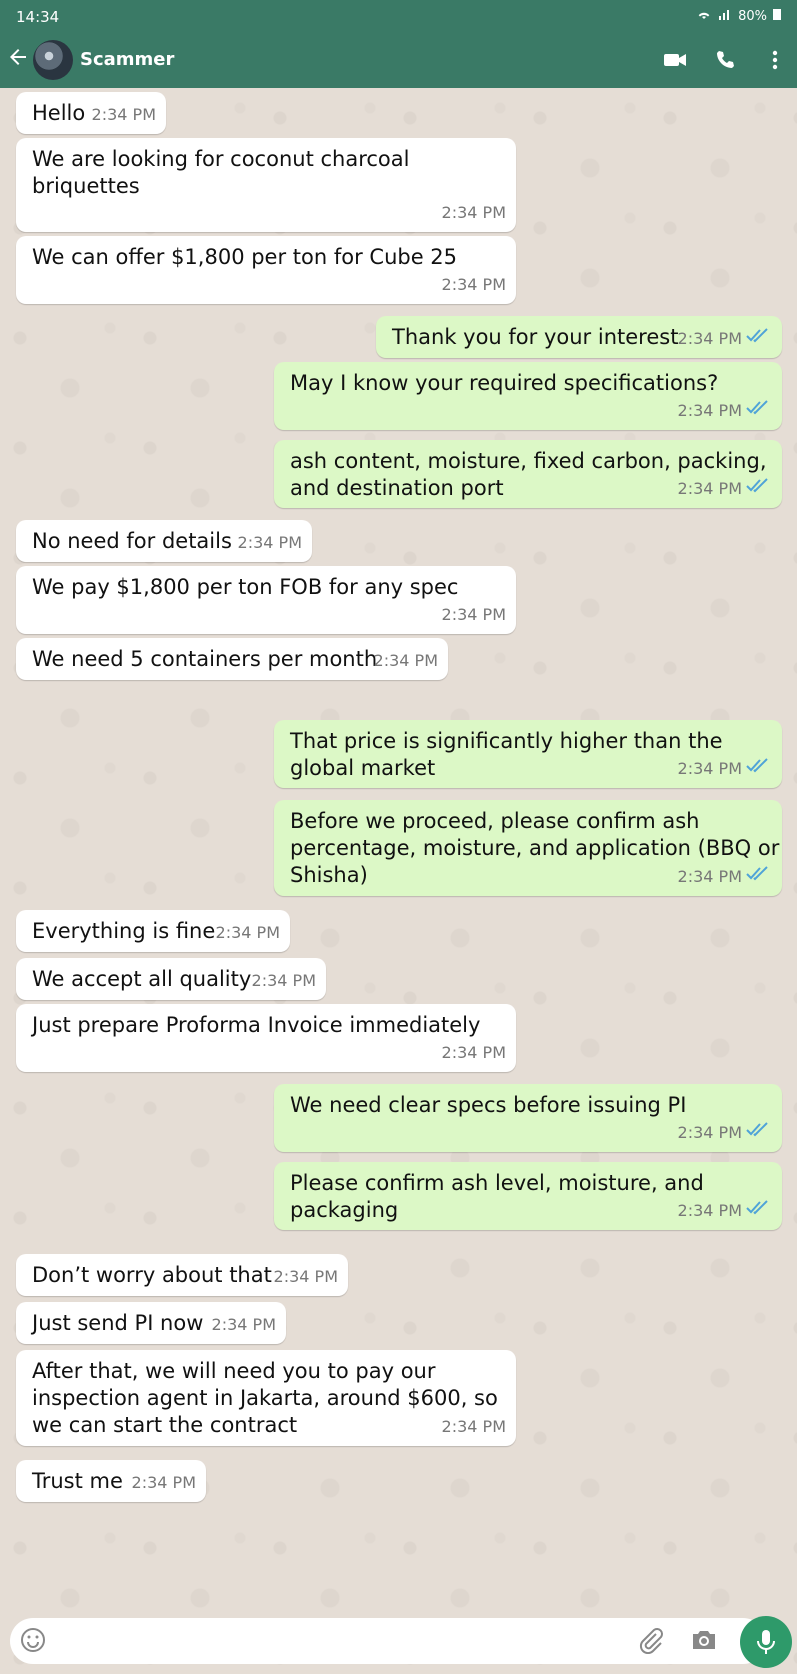 This screenshot has height=1674, width=797. I want to click on outgoing-message: Thank you for your interest 2:34 PM, so click(579, 337).